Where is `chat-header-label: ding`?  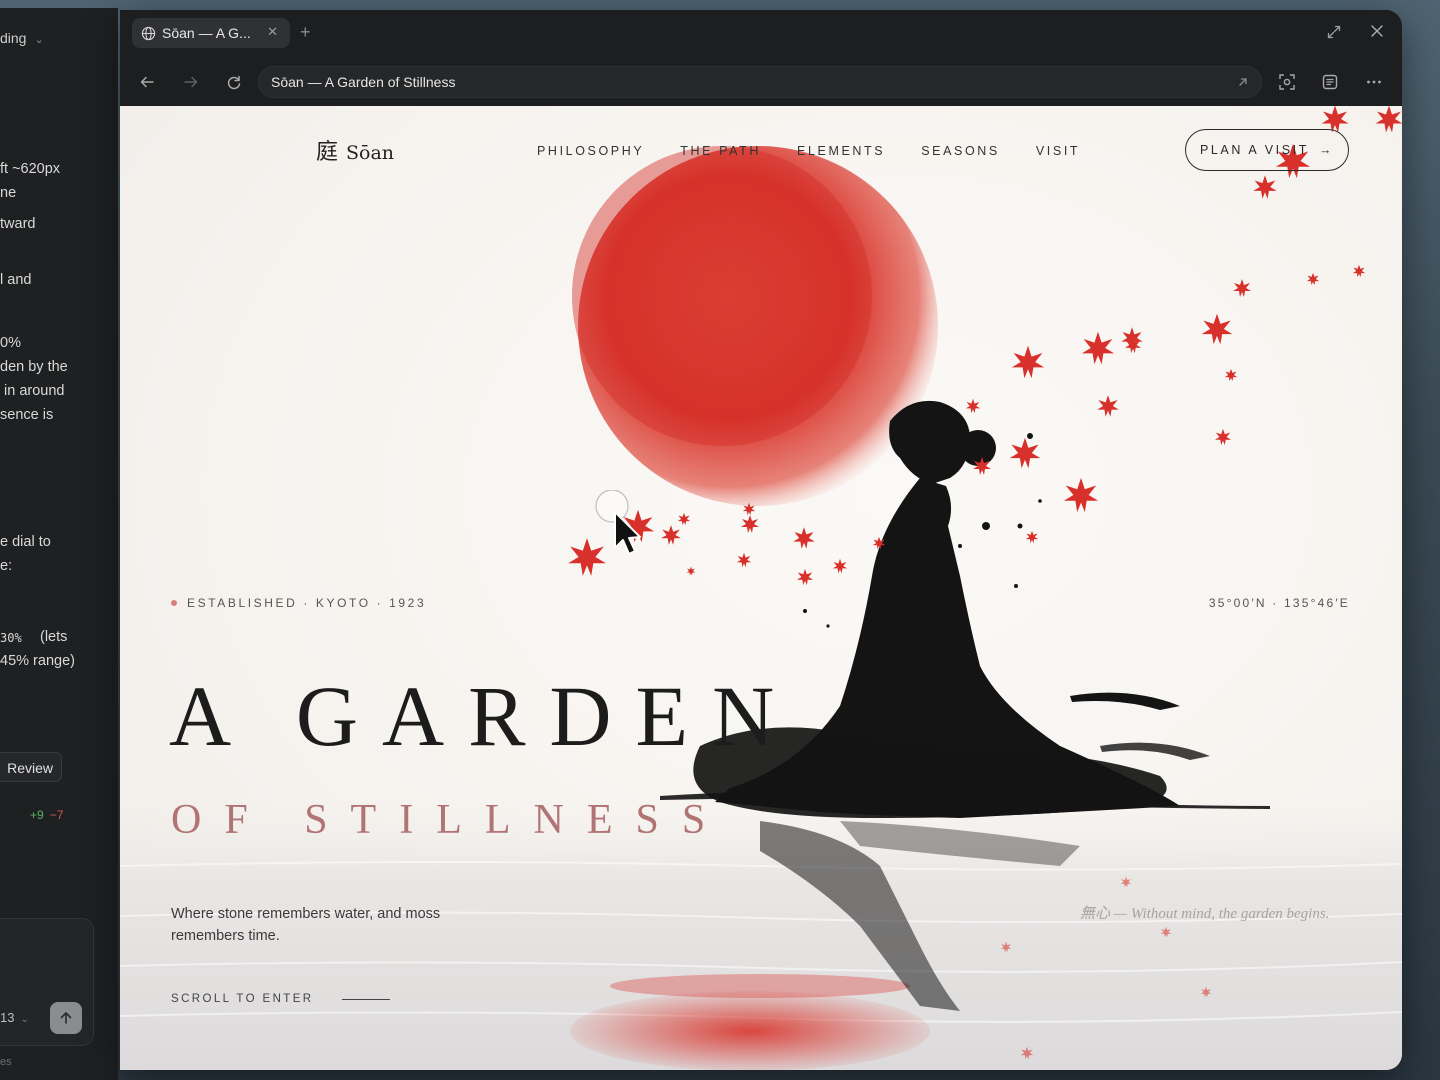 chat-header-label: ding is located at coordinates (13, 38).